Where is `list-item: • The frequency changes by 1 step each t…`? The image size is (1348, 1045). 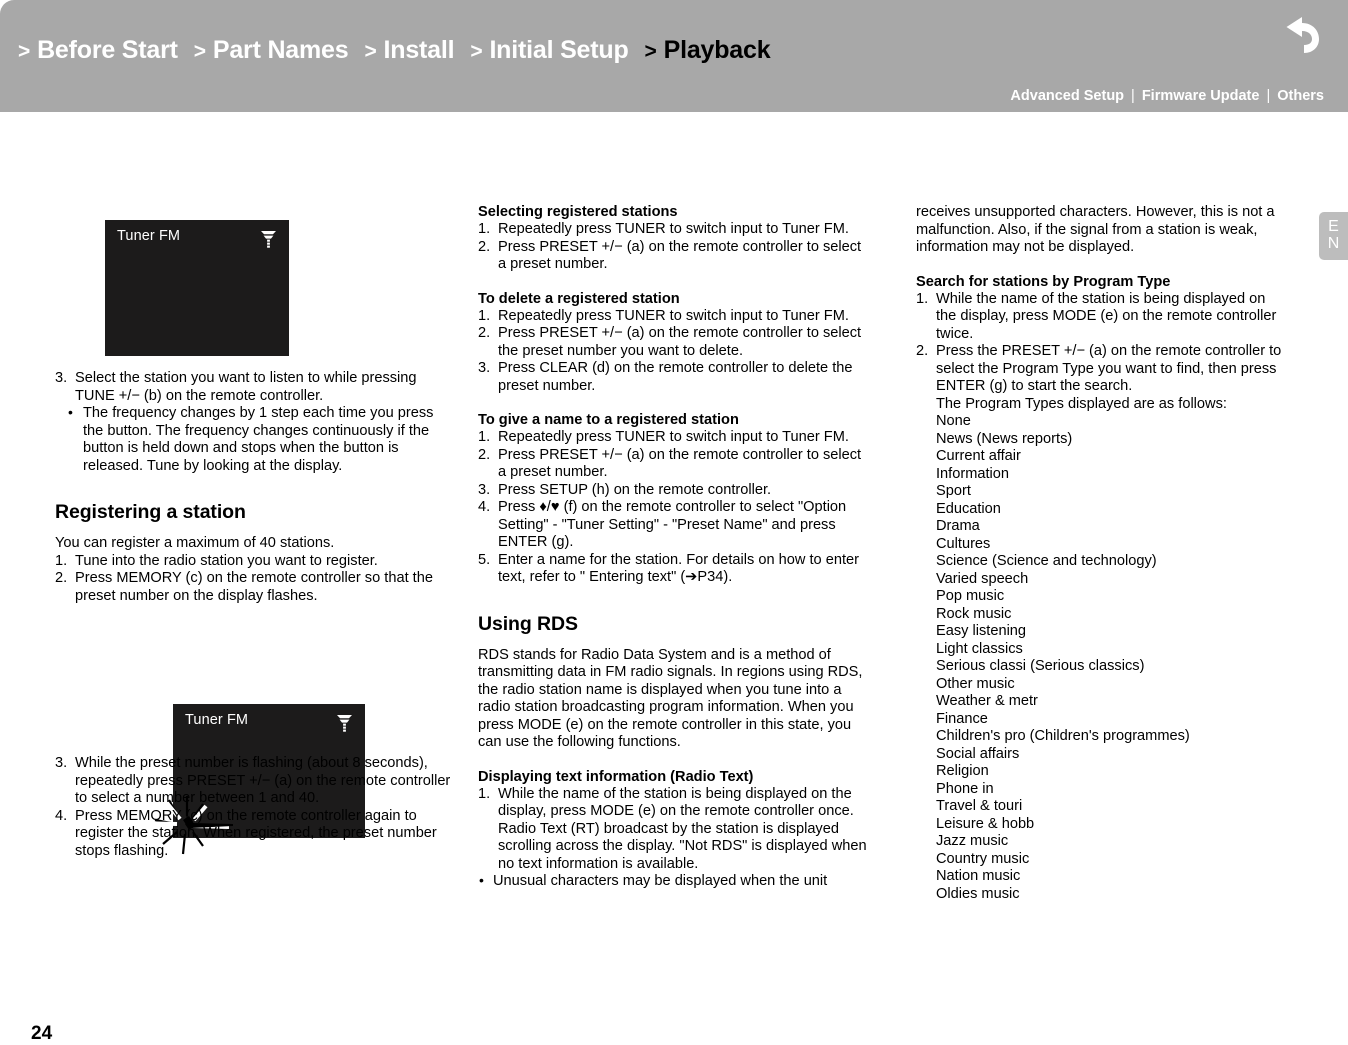
list-item: • The frequency changes by 1 step each t… is located at coordinates (255, 439).